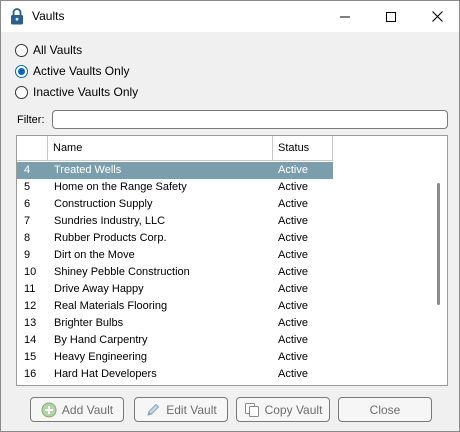 The height and width of the screenshot is (432, 460). I want to click on table-row: 13 Brighter Bulbs Active, so click(175, 323).